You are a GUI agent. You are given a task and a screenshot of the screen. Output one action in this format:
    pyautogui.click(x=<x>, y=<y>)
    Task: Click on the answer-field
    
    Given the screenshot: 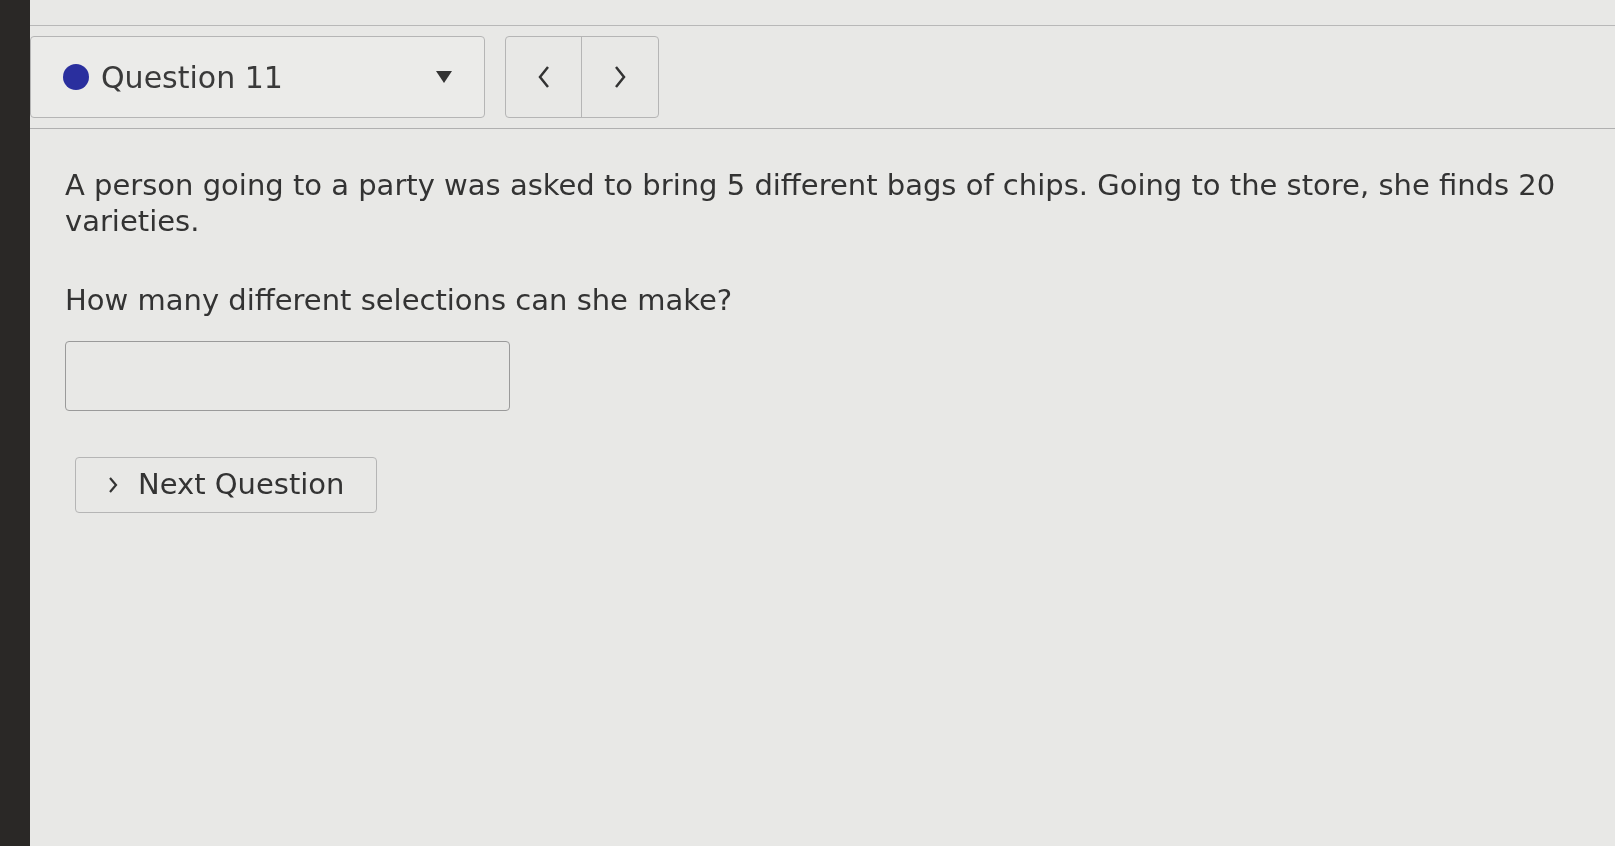 What is the action you would take?
    pyautogui.click(x=287, y=375)
    